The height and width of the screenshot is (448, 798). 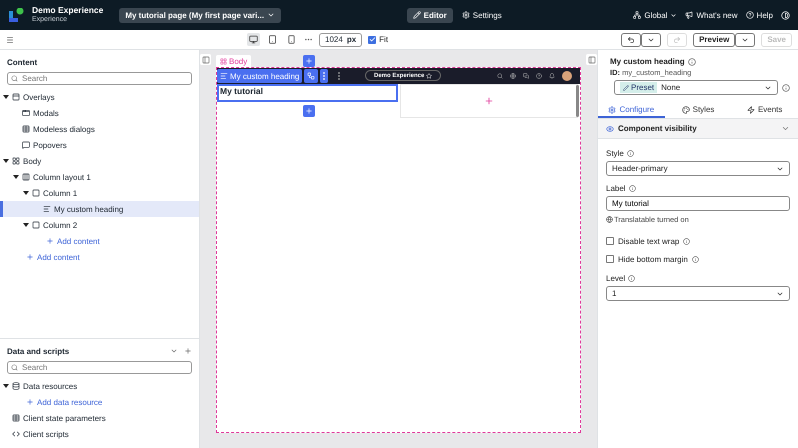 What do you see at coordinates (188, 351) in the screenshot?
I see `add-icon` at bounding box center [188, 351].